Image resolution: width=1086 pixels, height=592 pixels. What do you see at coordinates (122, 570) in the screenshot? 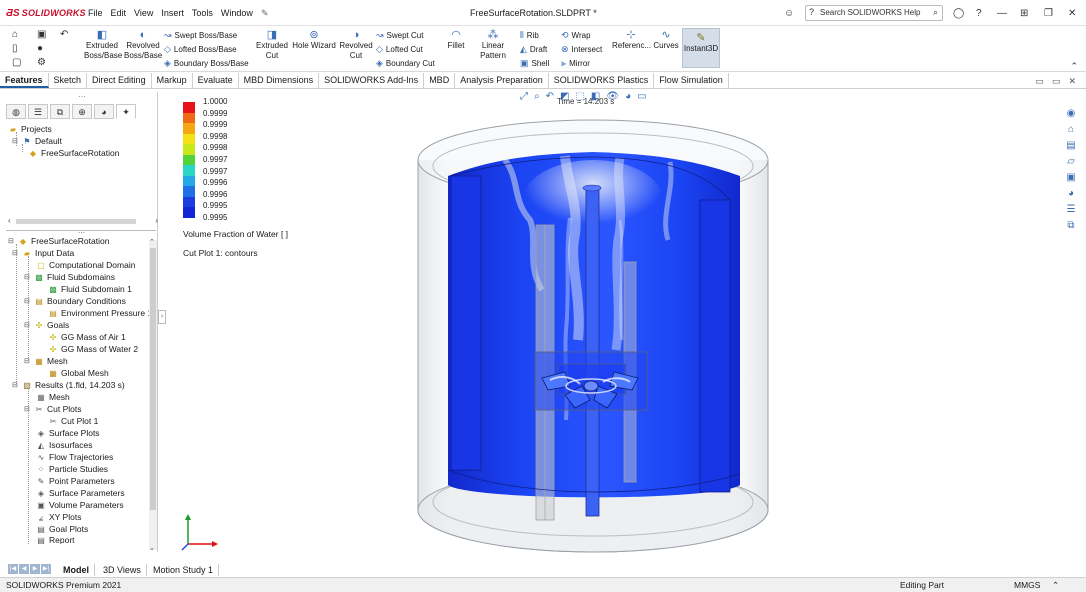
I see `tab-3d-views: 3D Views` at bounding box center [122, 570].